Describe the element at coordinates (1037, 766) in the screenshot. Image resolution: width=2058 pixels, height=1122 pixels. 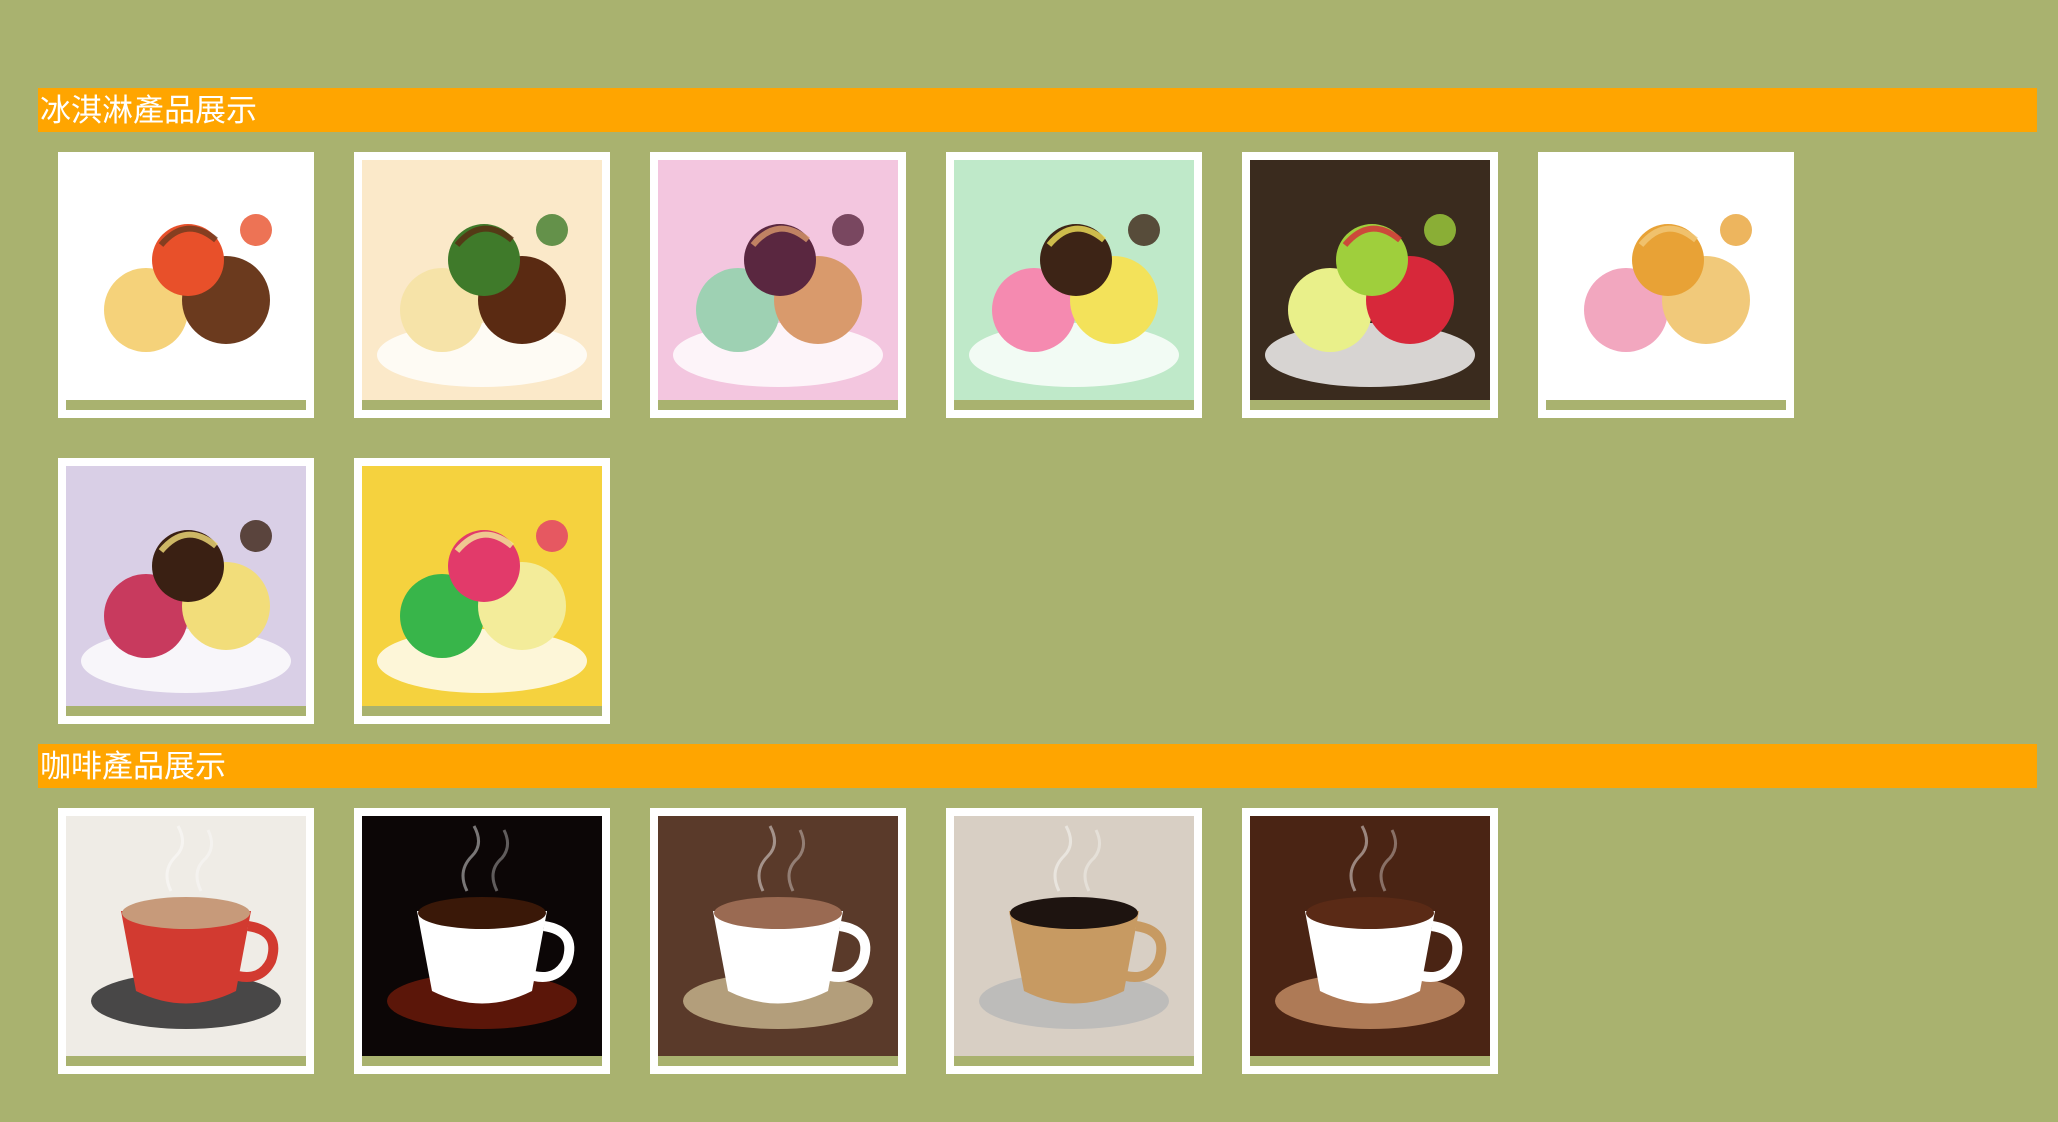
I see `coffee-section-title: 咖啡產品展示` at that location.